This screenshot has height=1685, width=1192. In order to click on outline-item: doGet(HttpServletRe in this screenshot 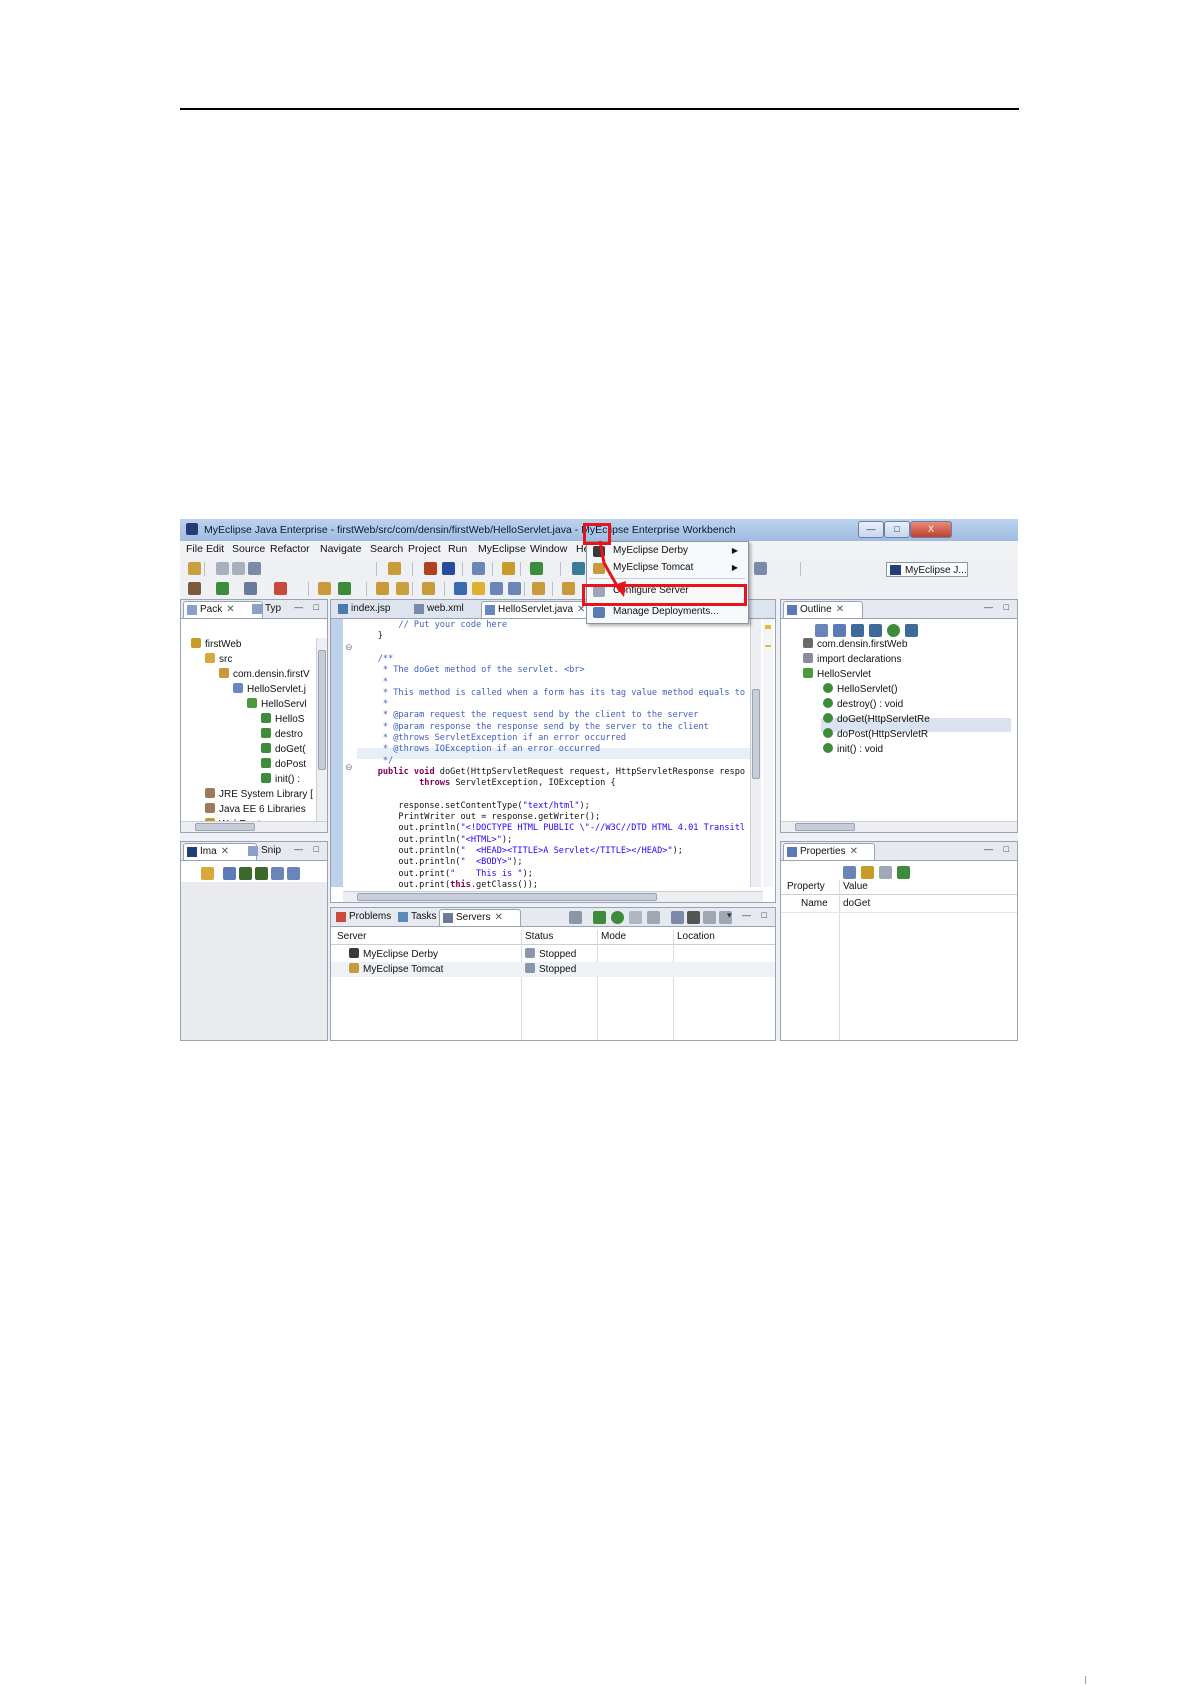, I will do `click(876, 720)`.